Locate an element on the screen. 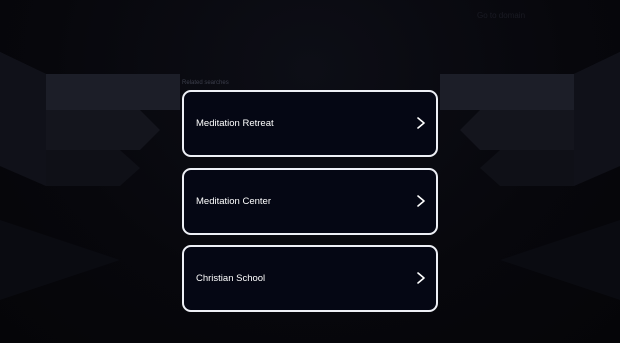 This screenshot has height=343, width=620. related-search-meditation-center: Meditation Center is located at coordinates (310, 201).